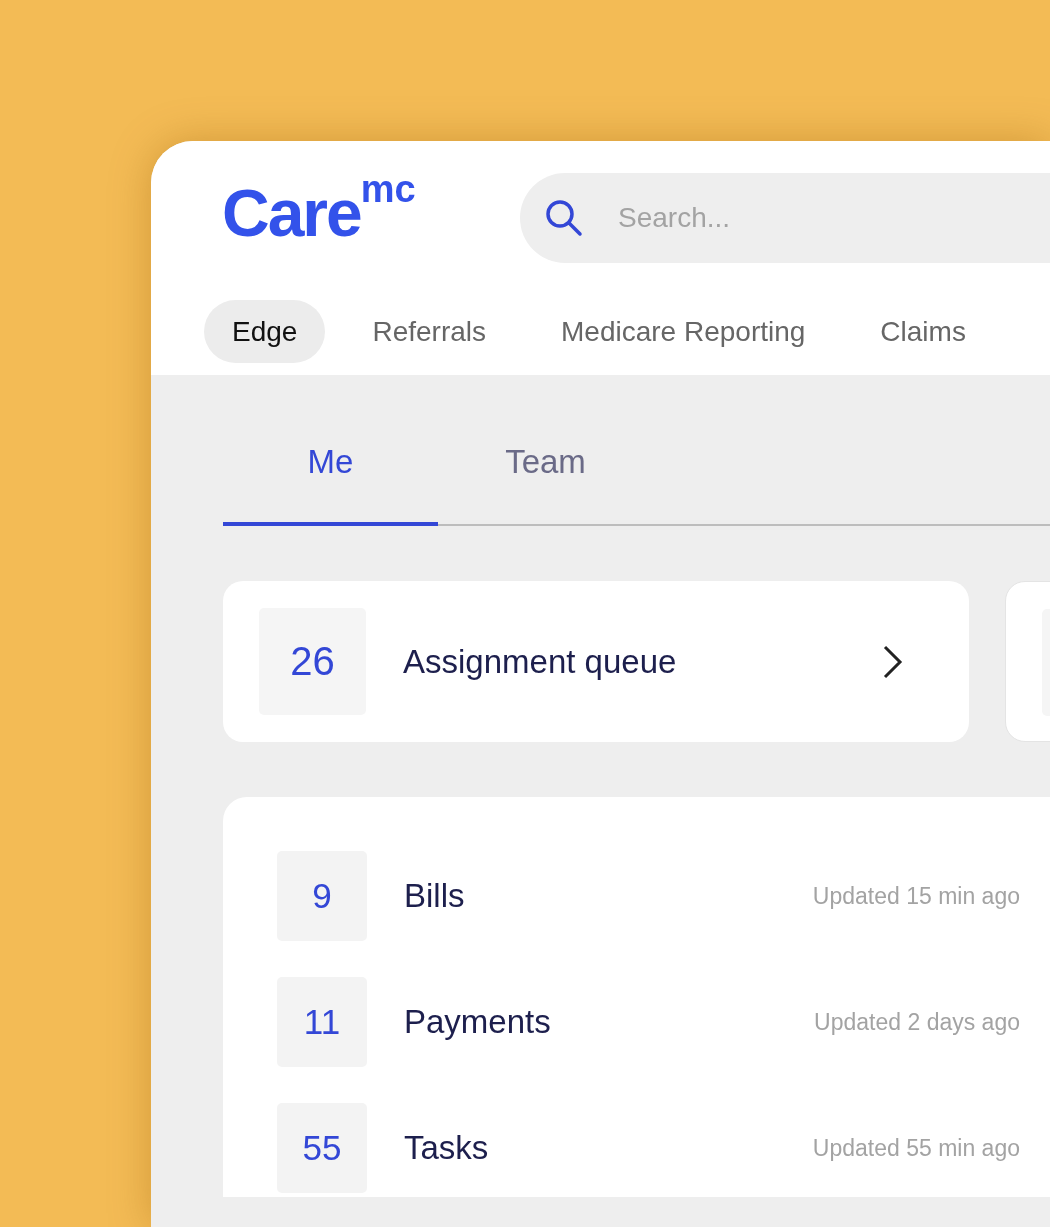  Describe the element at coordinates (608, 1148) in the screenshot. I see `item-label: Tasks` at that location.